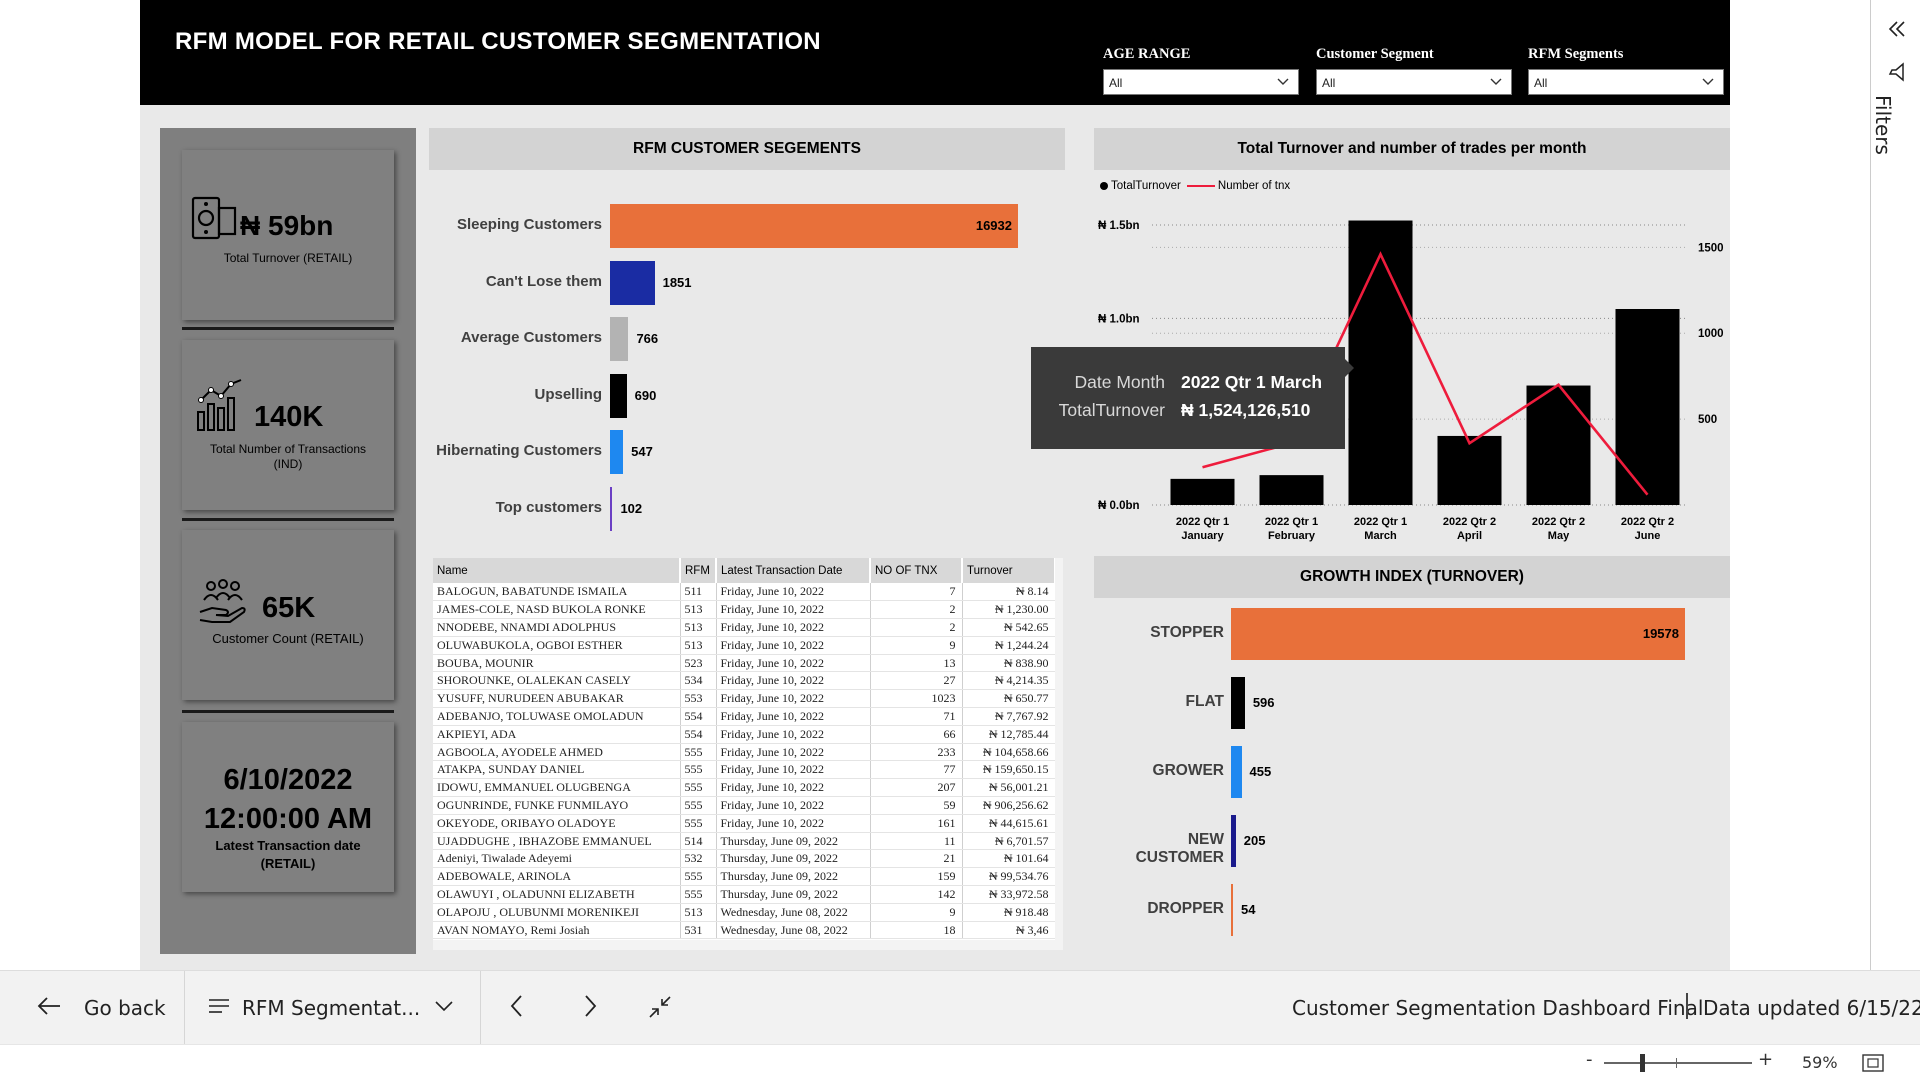 The width and height of the screenshot is (1920, 1080). I want to click on filters-label: Filters, so click(1883, 125).